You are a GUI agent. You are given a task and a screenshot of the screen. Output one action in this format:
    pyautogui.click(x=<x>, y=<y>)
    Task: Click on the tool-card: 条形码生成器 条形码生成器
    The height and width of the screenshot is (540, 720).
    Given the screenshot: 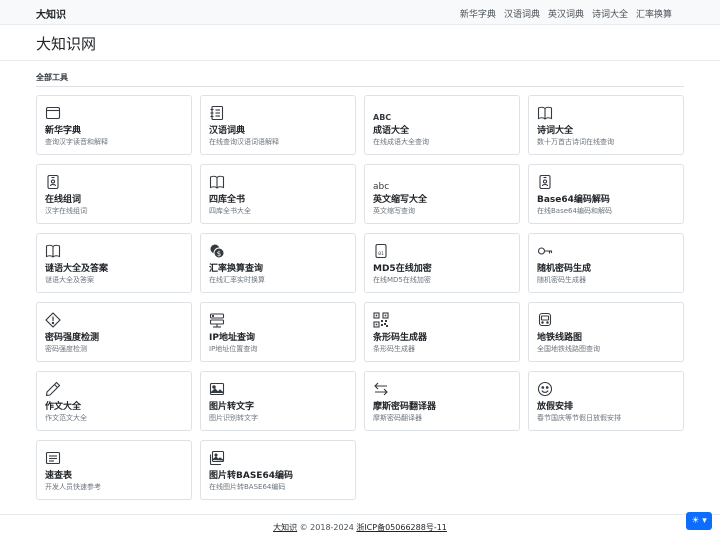 What is the action you would take?
    pyautogui.click(x=442, y=332)
    